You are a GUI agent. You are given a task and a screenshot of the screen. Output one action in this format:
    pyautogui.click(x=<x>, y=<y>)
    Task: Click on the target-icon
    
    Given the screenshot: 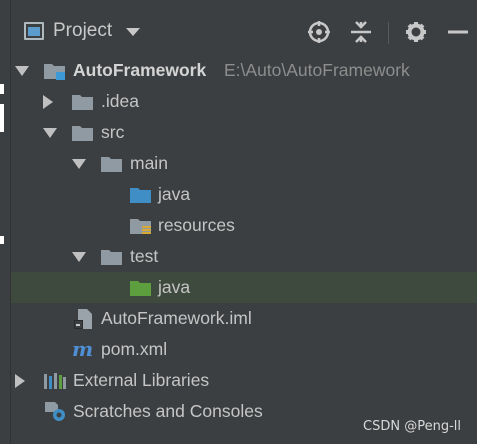 What is the action you would take?
    pyautogui.click(x=319, y=32)
    